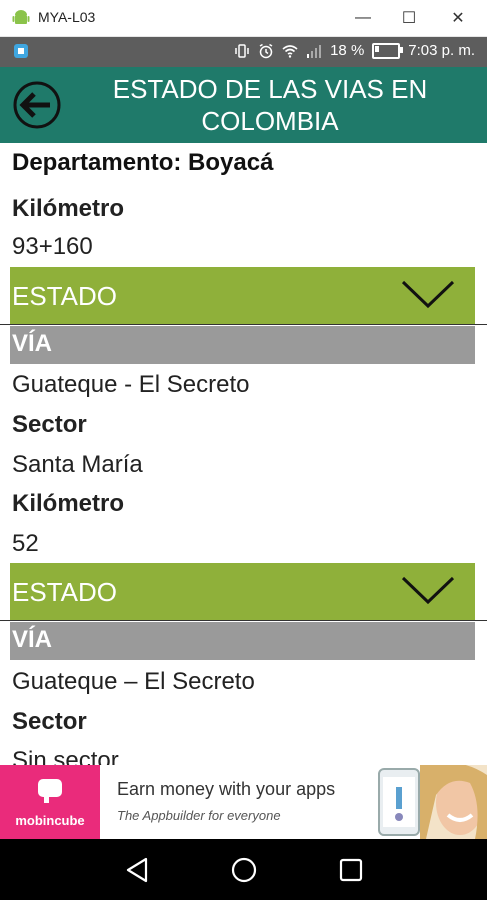 This screenshot has height=900, width=487. I want to click on window-titlebar: MYA-L03 — ☐ ✕, so click(243, 18).